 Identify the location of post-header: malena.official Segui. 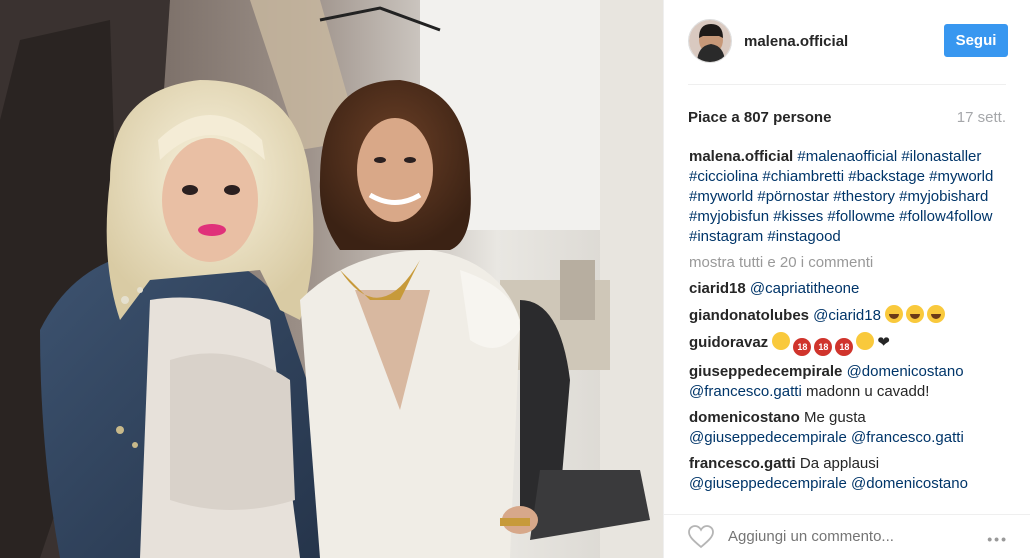
(848, 41).